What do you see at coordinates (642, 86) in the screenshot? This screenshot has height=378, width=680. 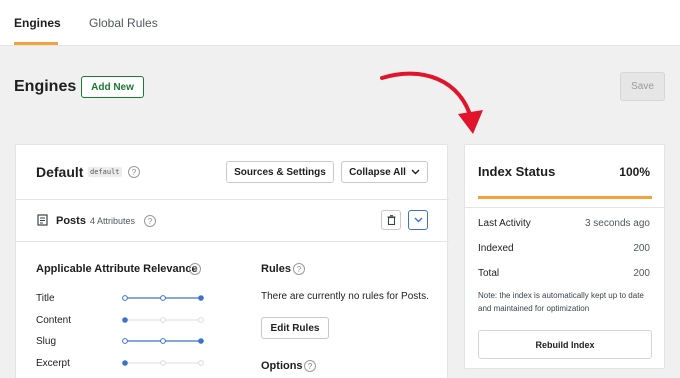 I see `save-button: Save` at bounding box center [642, 86].